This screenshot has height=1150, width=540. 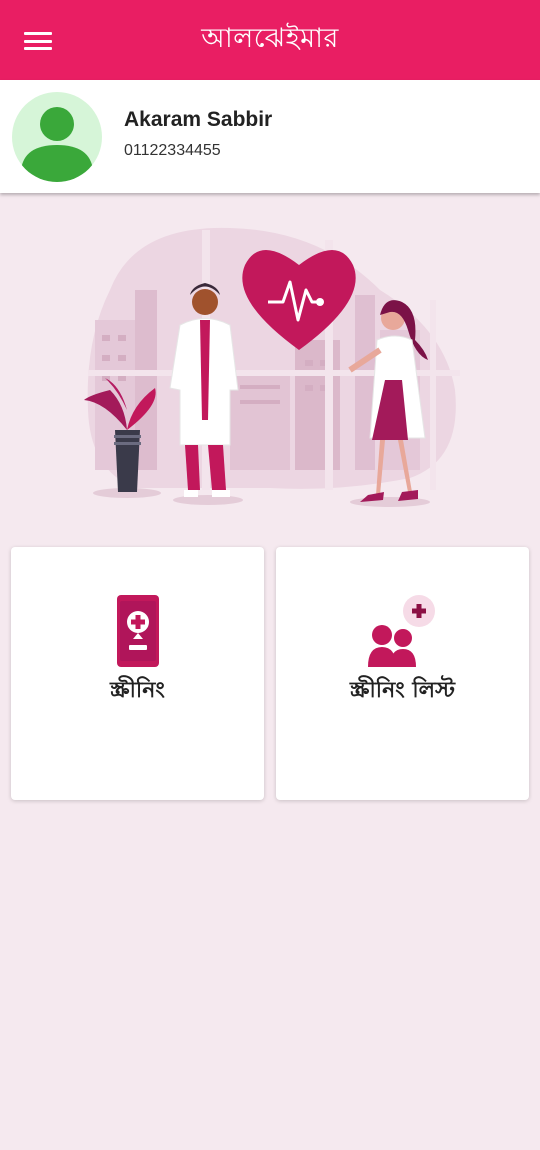 What do you see at coordinates (198, 119) in the screenshot?
I see `user-name: Akaram Sabbir` at bounding box center [198, 119].